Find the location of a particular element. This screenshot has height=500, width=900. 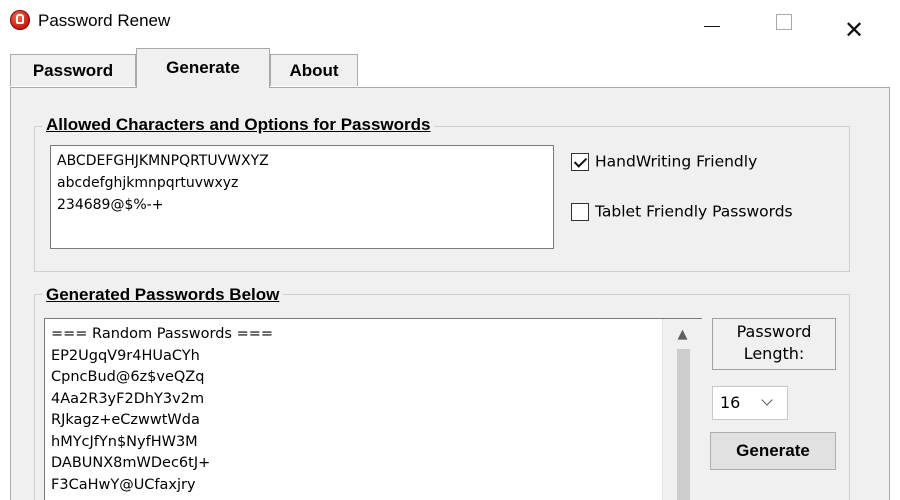

scroll-up-icon: ▲ is located at coordinates (682, 334).